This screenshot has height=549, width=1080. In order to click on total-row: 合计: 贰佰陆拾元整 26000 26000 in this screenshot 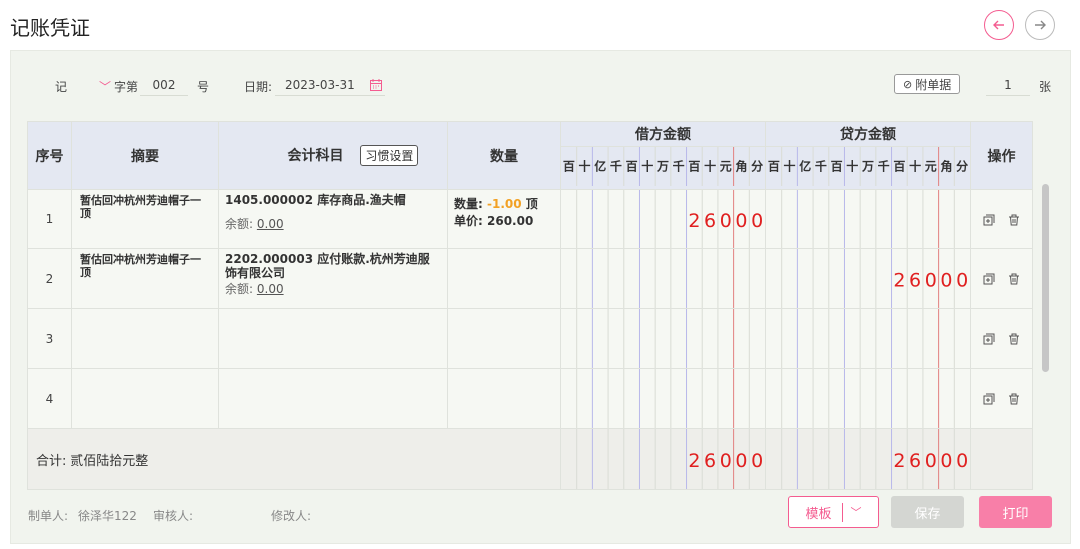, I will do `click(530, 459)`.